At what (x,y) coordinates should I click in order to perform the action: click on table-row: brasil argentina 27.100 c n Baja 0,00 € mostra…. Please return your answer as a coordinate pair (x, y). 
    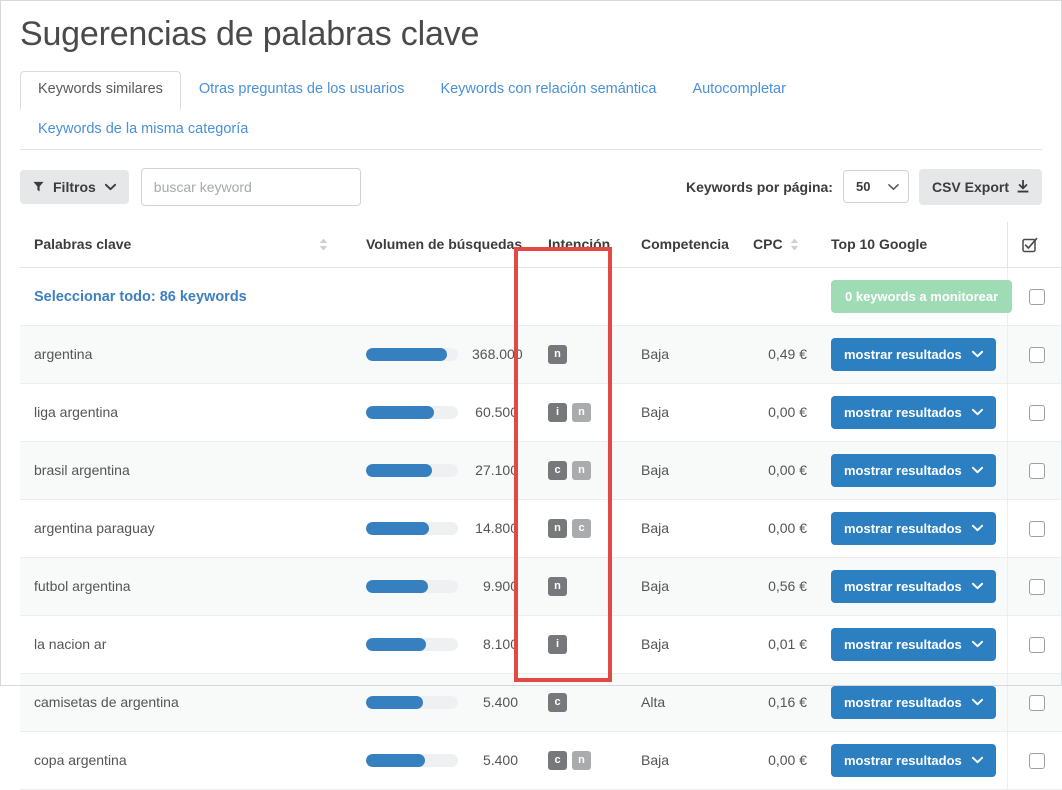
    Looking at the image, I should click on (541, 470).